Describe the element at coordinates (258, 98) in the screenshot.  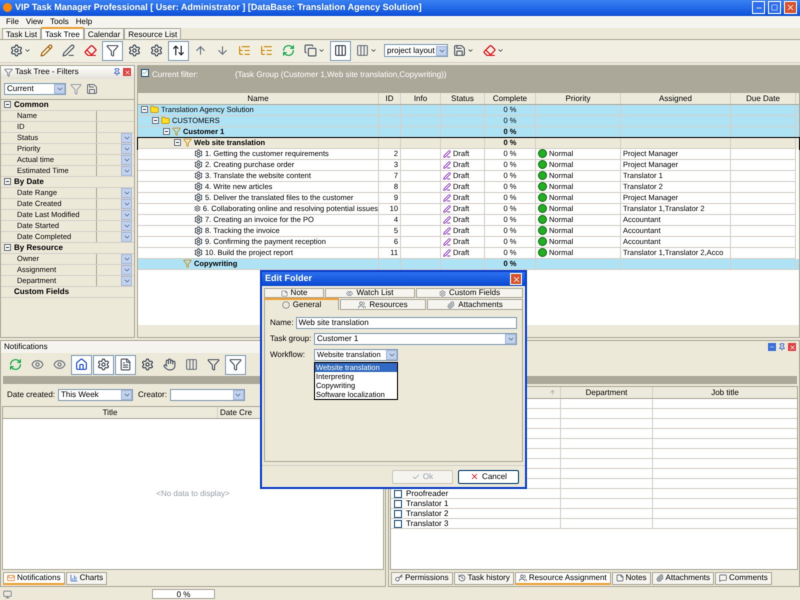
I see `column-header: Name` at that location.